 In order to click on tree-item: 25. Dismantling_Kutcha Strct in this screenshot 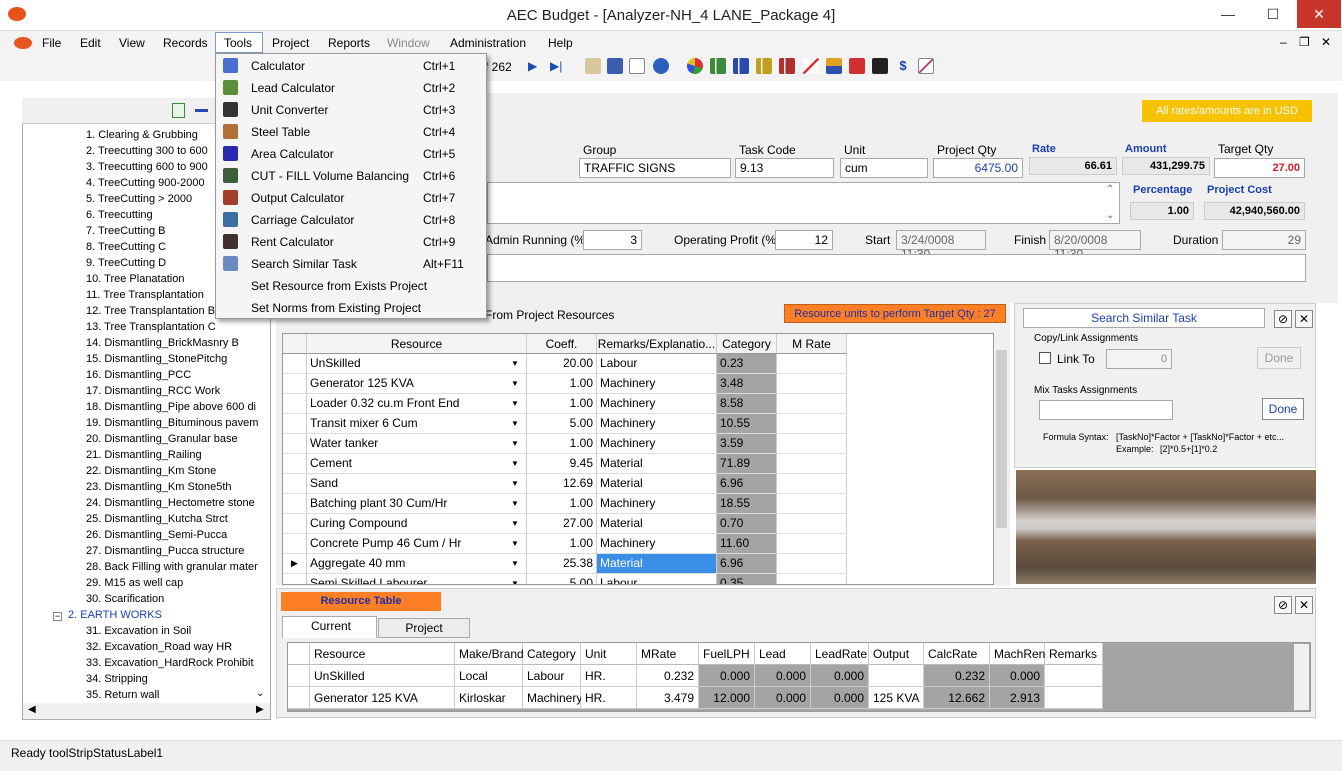, I will do `click(157, 519)`.